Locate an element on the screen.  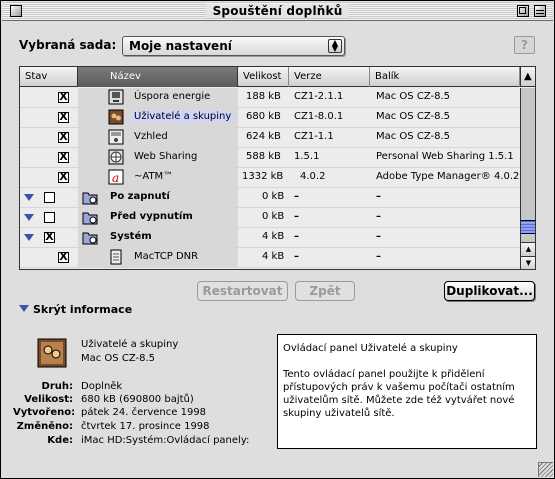
folder-row: X Systém 4 kB – – is located at coordinates (270, 238).